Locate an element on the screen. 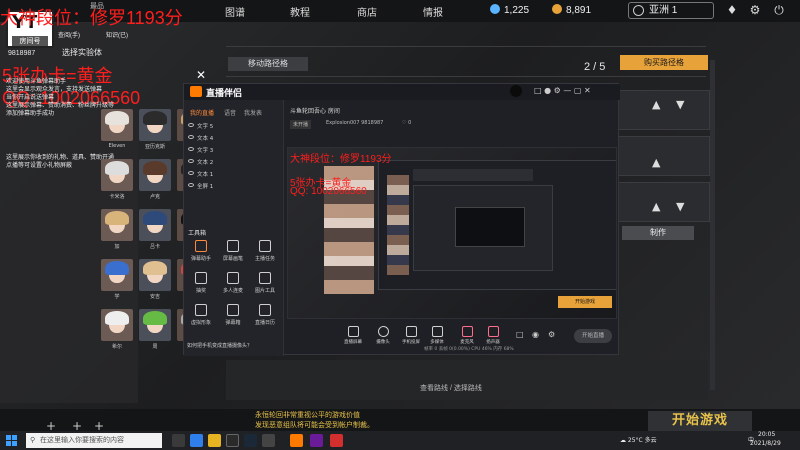 The image size is (800, 450). record-icon: □ is located at coordinates (520, 334).